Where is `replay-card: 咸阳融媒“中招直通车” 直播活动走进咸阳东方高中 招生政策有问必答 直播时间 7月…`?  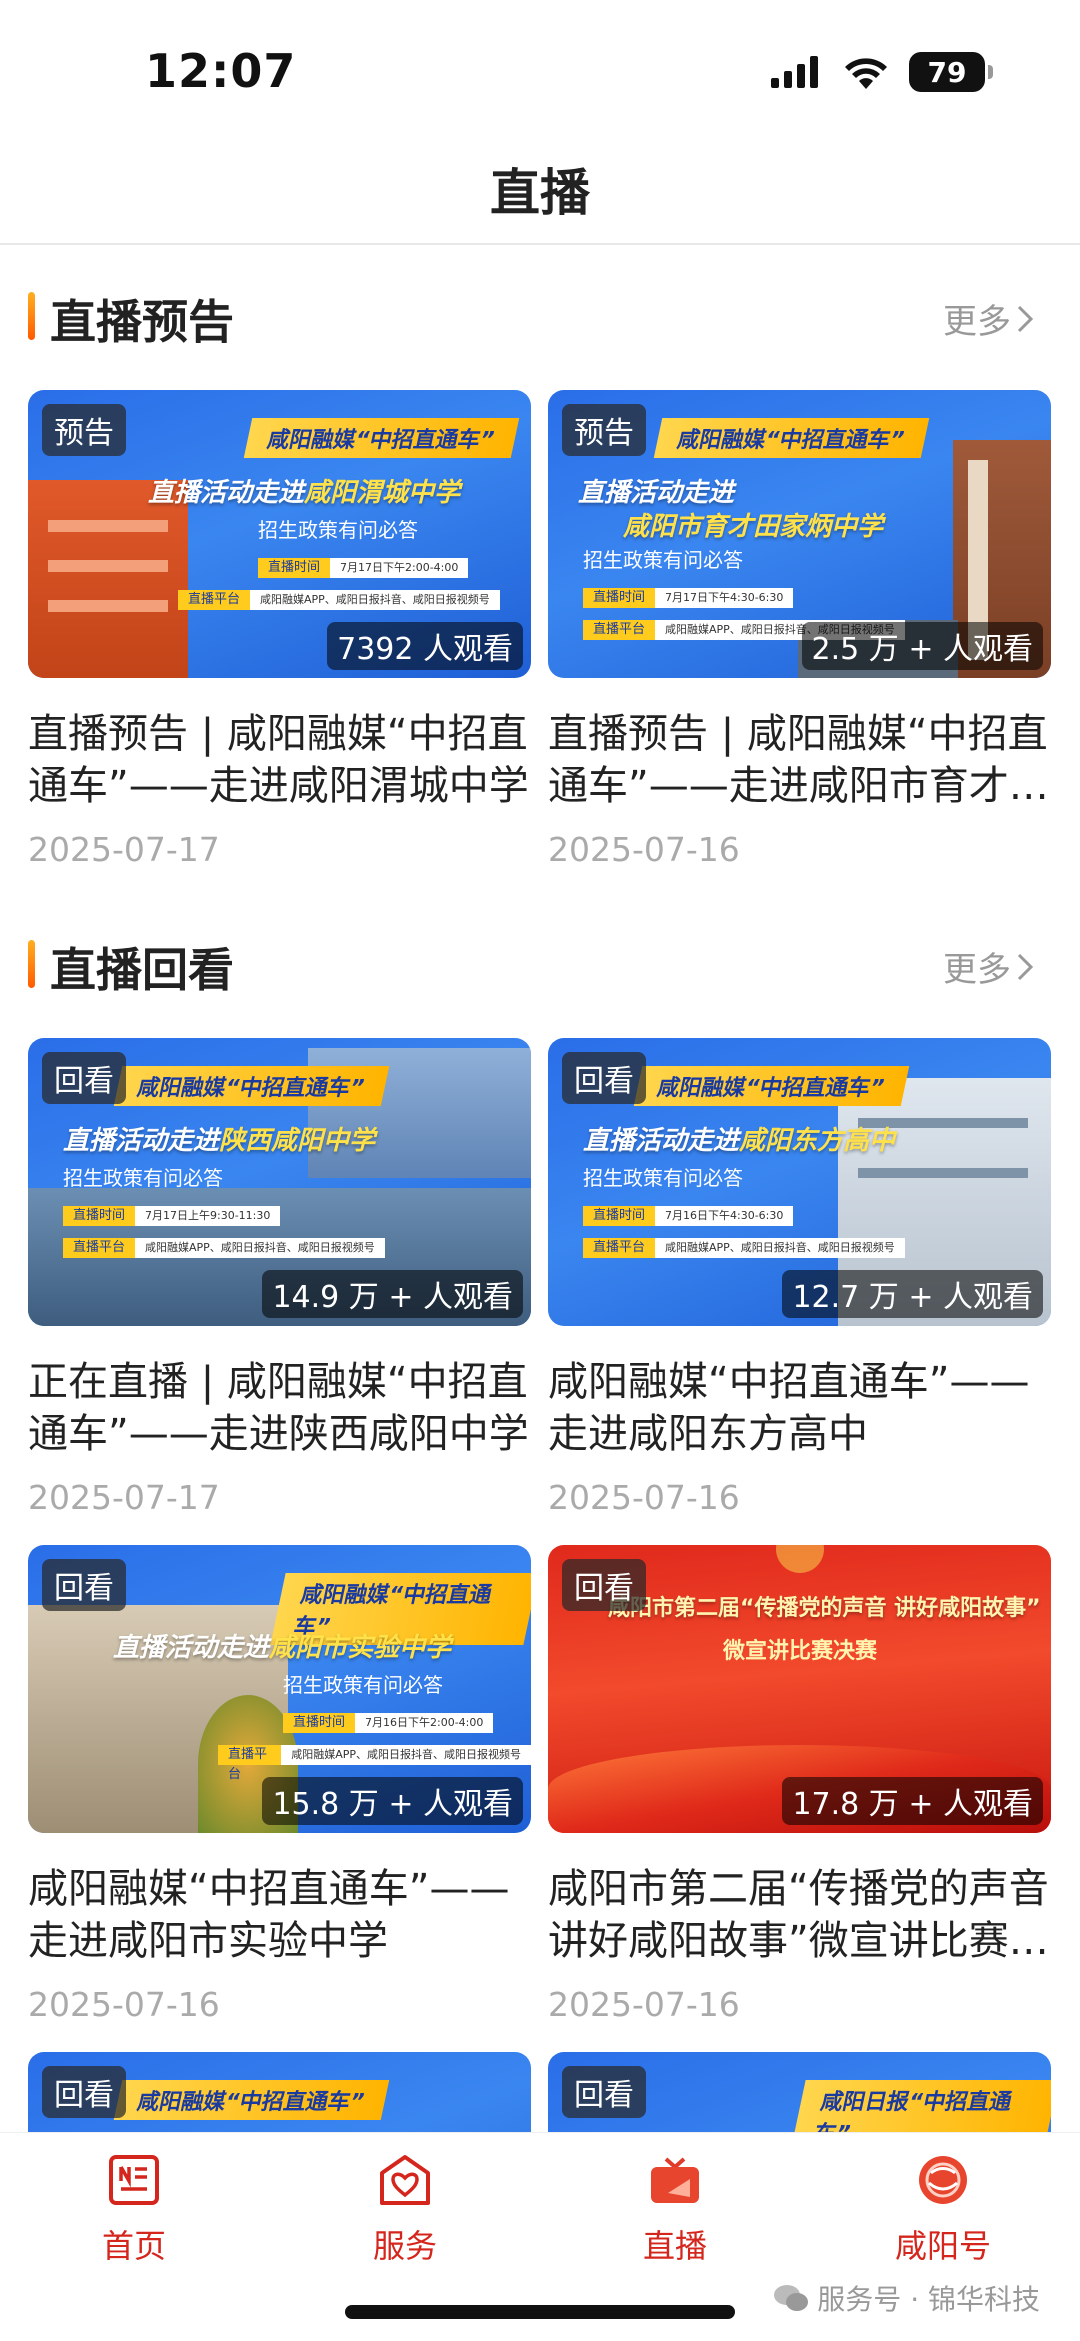 replay-card: 咸阳融媒“中招直通车” 直播活动走进咸阳东方高中 招生政策有问必答 直播时间 7月… is located at coordinates (799, 1277).